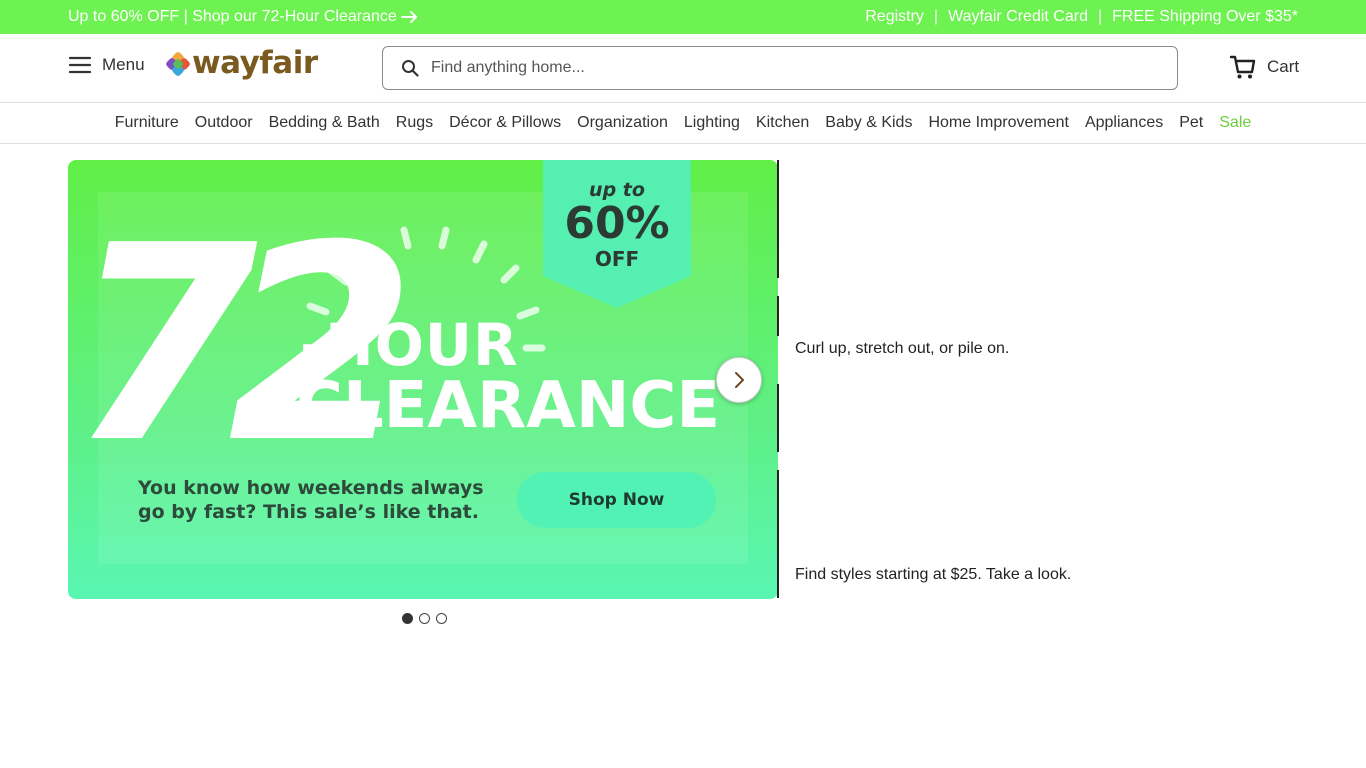 Image resolution: width=1366 pixels, height=768 pixels. What do you see at coordinates (998, 123) in the screenshot?
I see `category-home-improvement: Home Improvement` at bounding box center [998, 123].